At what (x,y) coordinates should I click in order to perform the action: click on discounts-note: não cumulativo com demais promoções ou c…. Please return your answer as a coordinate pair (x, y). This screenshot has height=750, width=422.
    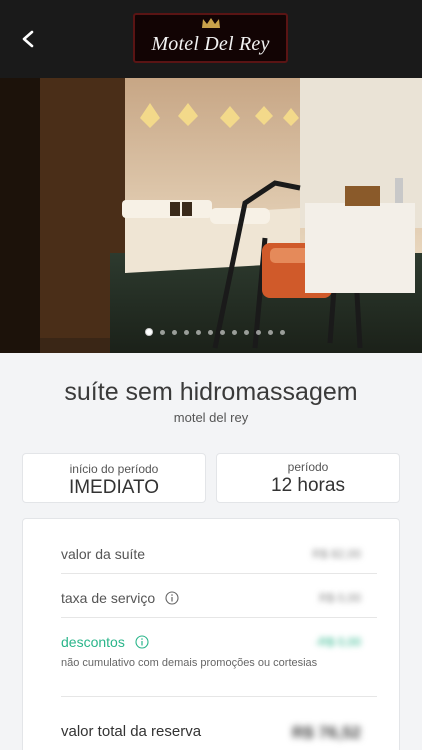
    Looking at the image, I should click on (189, 663).